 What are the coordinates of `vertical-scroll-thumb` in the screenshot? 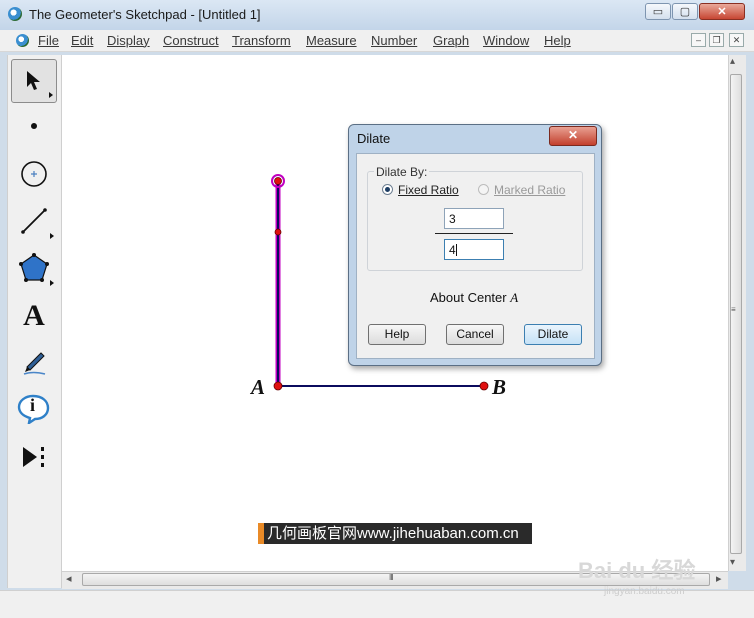 It's located at (736, 314).